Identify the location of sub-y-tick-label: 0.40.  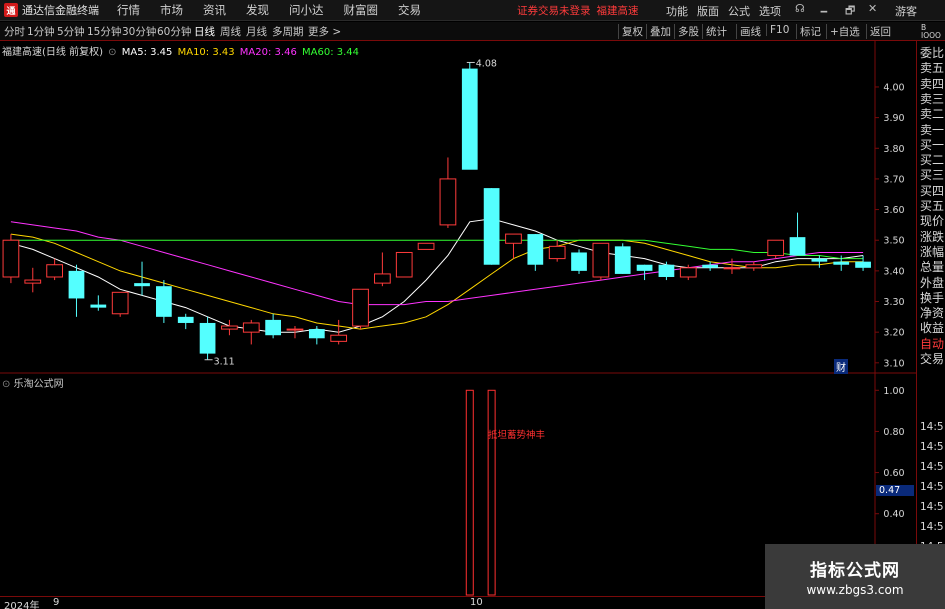
(893, 514).